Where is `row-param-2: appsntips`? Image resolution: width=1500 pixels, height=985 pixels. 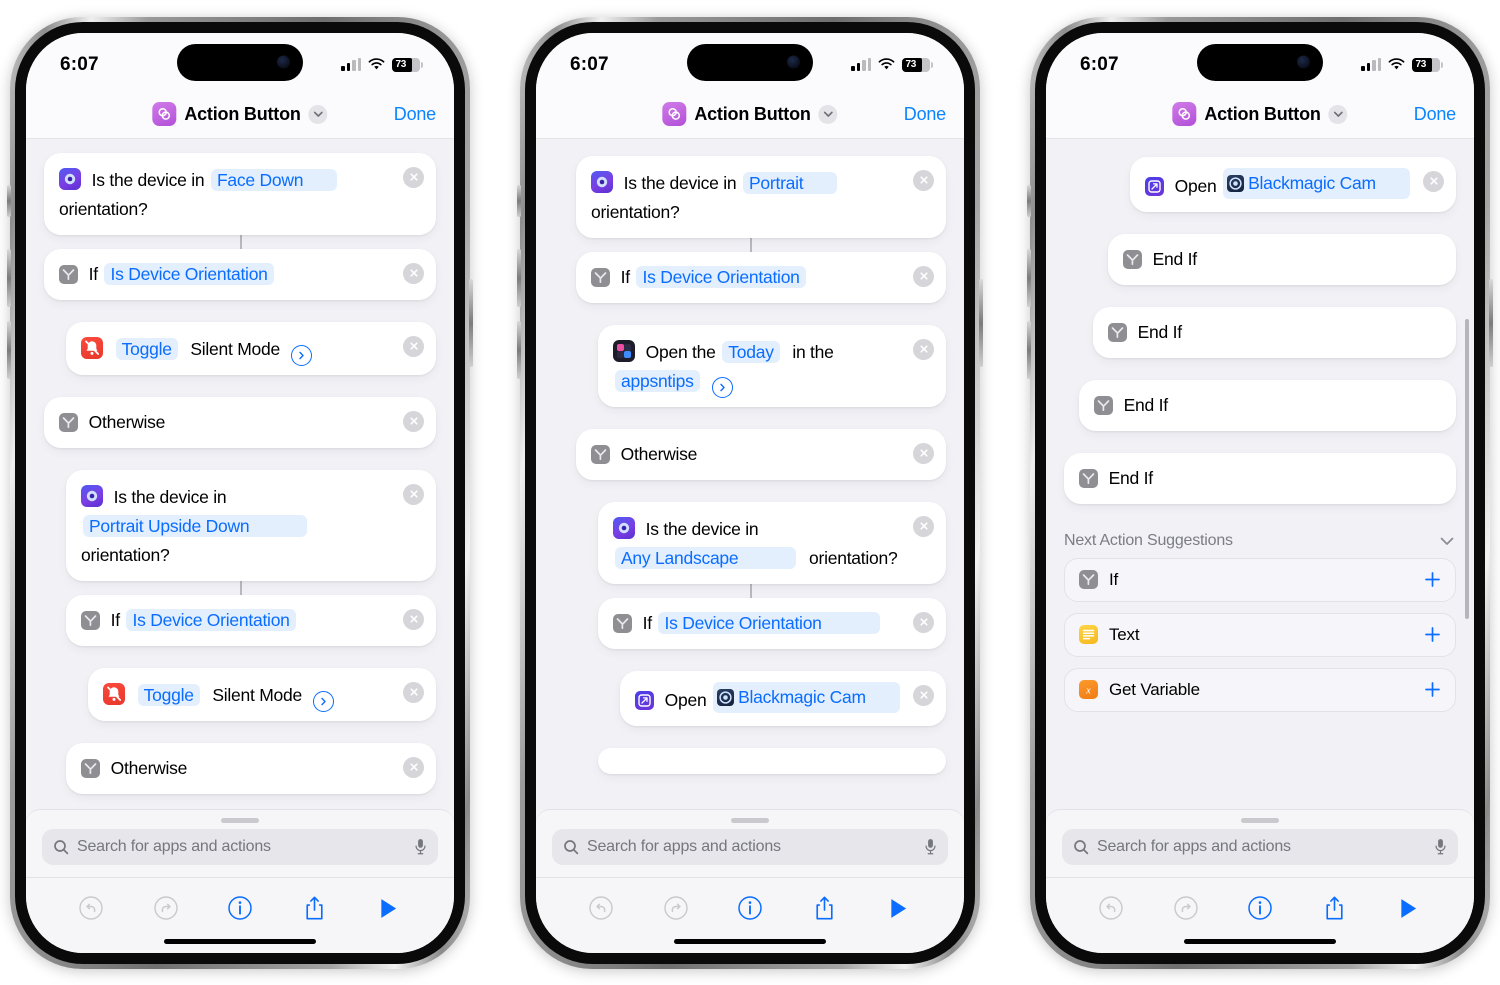
row-param-2: appsntips is located at coordinates (657, 380).